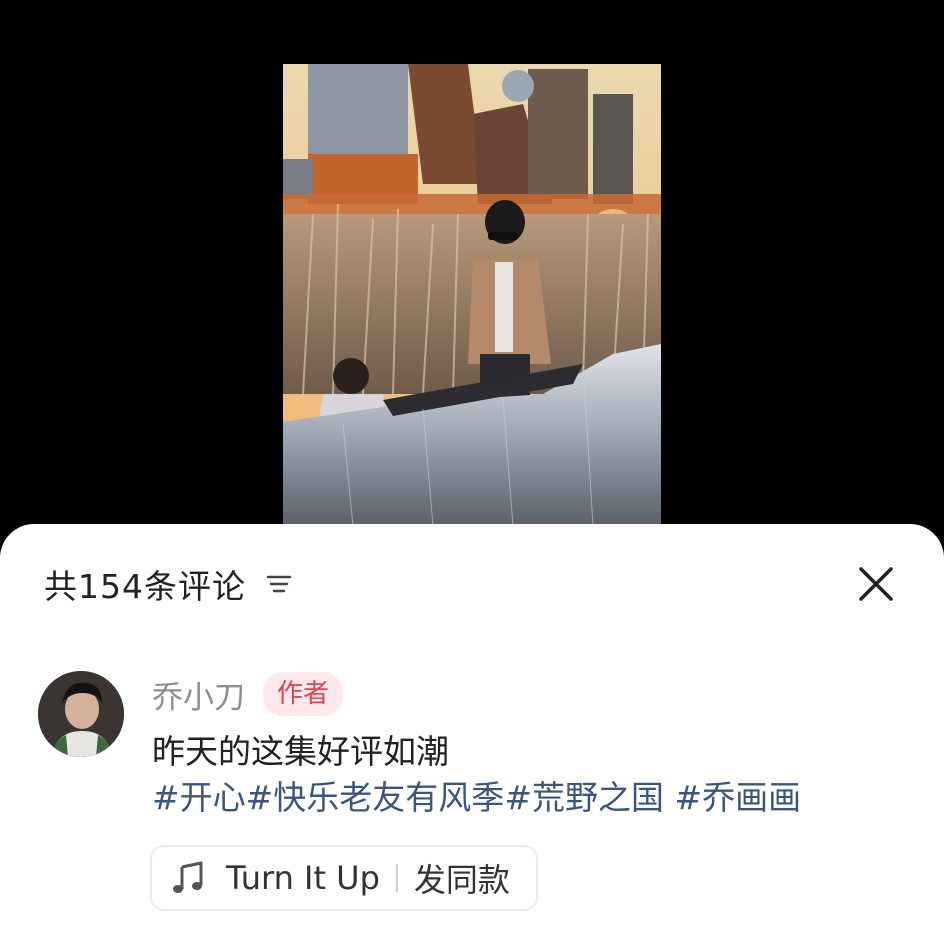 This screenshot has width=944, height=928. What do you see at coordinates (198, 694) in the screenshot?
I see `author-name: 乔小刀` at bounding box center [198, 694].